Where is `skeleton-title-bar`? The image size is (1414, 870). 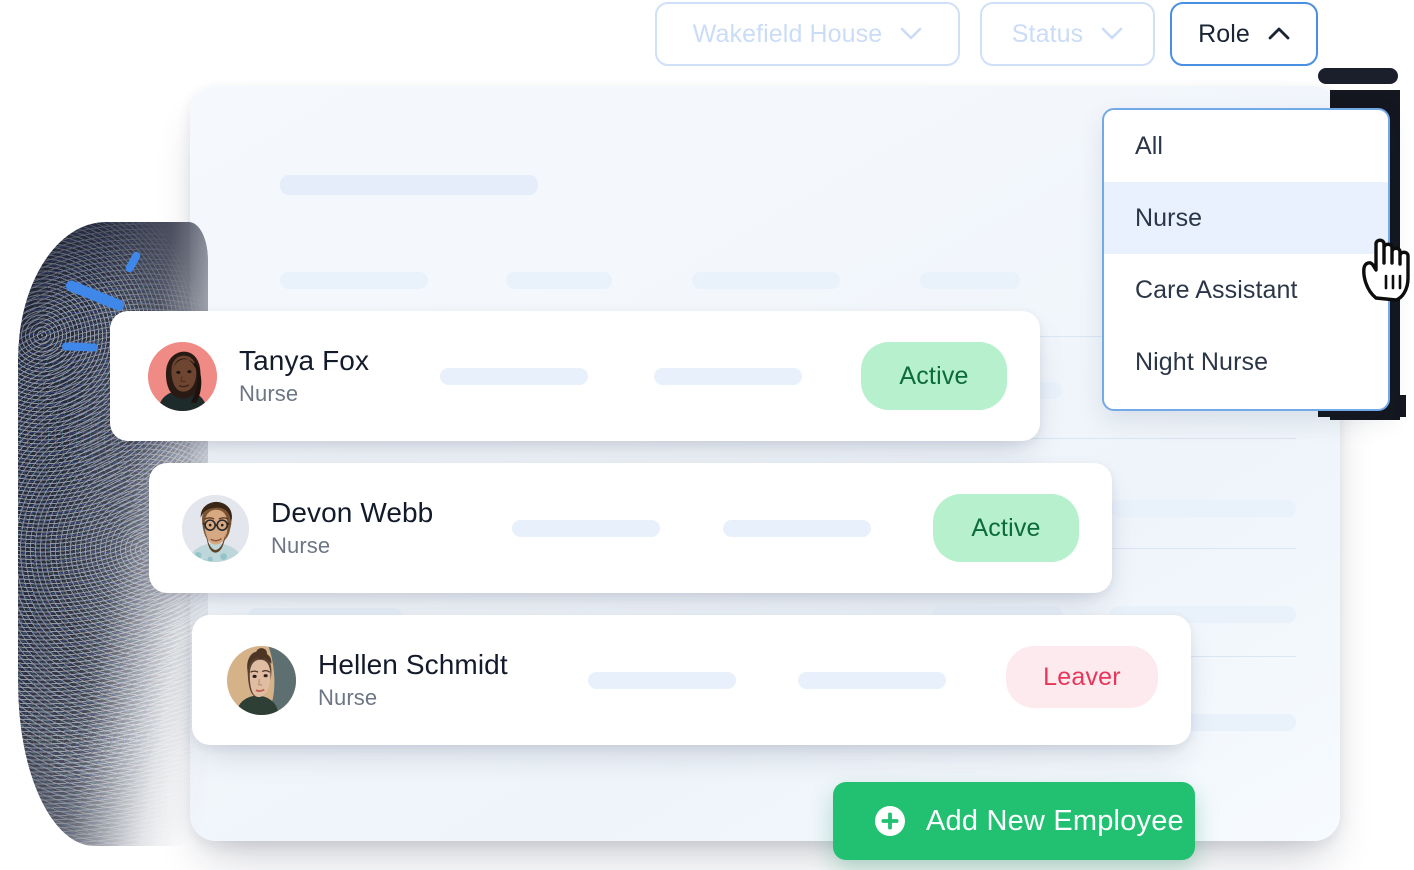
skeleton-title-bar is located at coordinates (409, 185).